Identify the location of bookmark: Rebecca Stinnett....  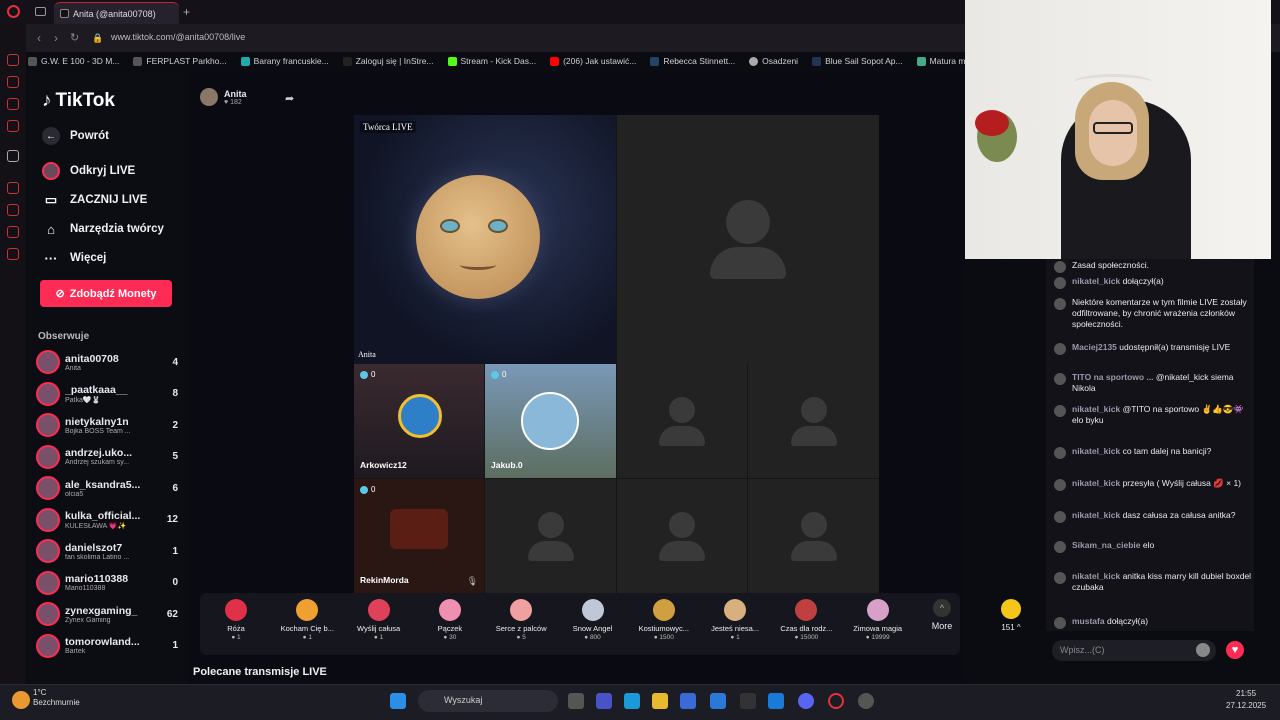
(692, 61).